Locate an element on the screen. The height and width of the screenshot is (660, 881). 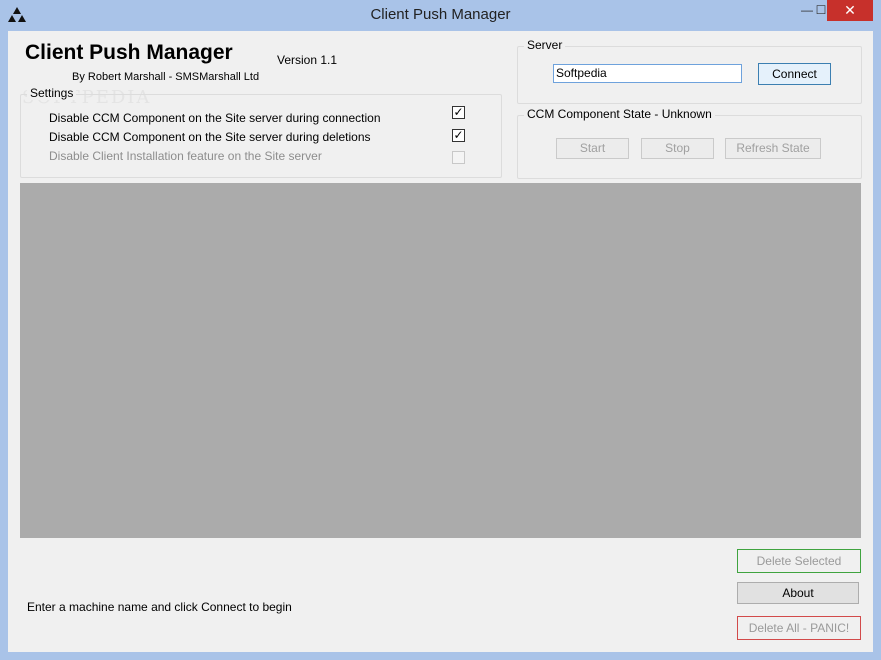
close-button: ✕ is located at coordinates (850, 10).